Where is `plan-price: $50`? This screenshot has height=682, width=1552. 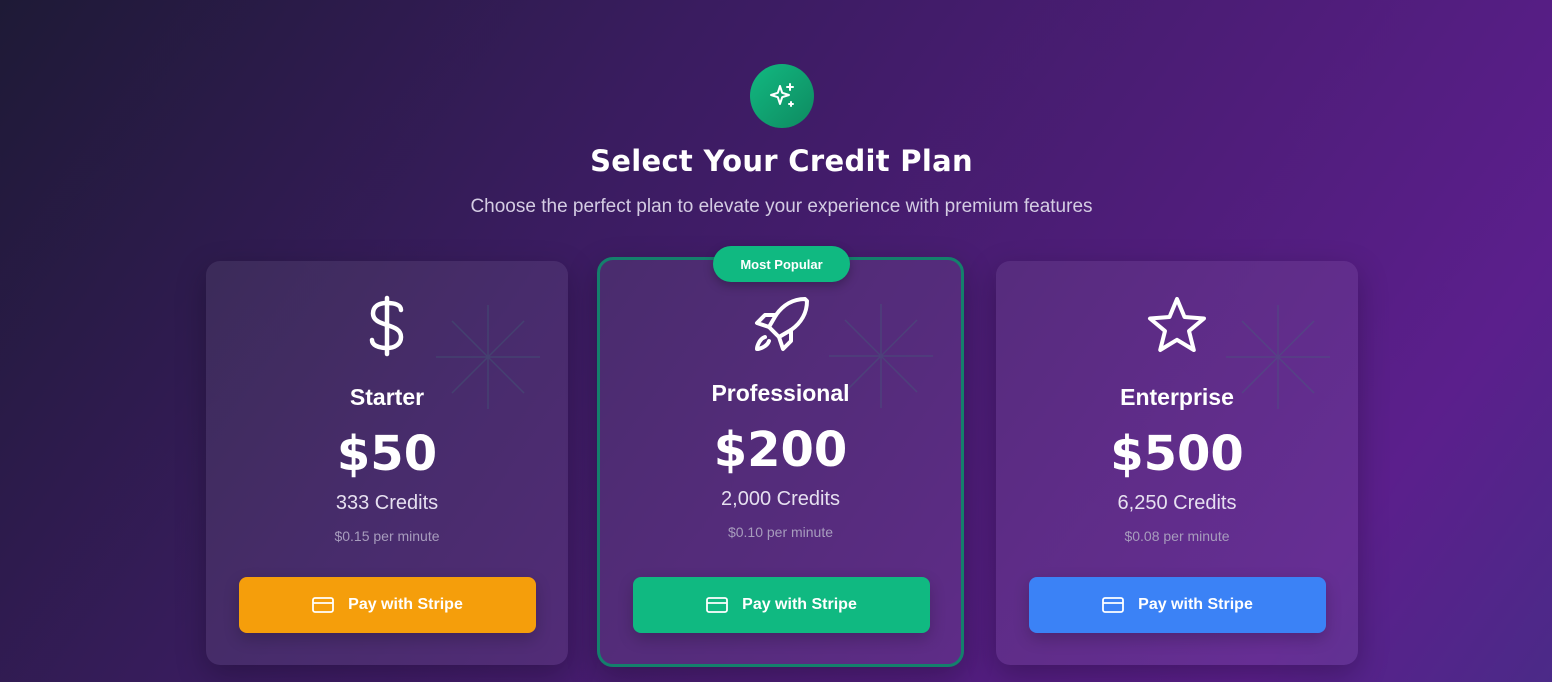
plan-price: $50 is located at coordinates (387, 454).